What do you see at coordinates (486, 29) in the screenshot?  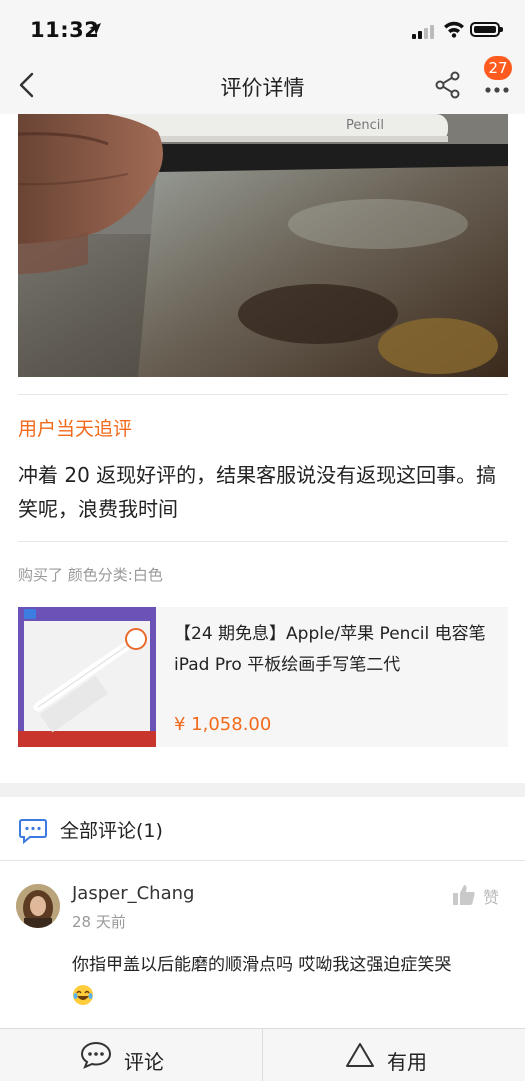 I see `battery-icon` at bounding box center [486, 29].